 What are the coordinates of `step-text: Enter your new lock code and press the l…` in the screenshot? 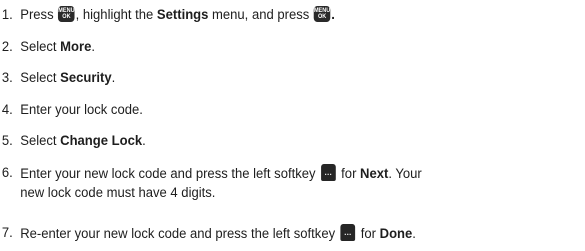 It's located at (221, 183).